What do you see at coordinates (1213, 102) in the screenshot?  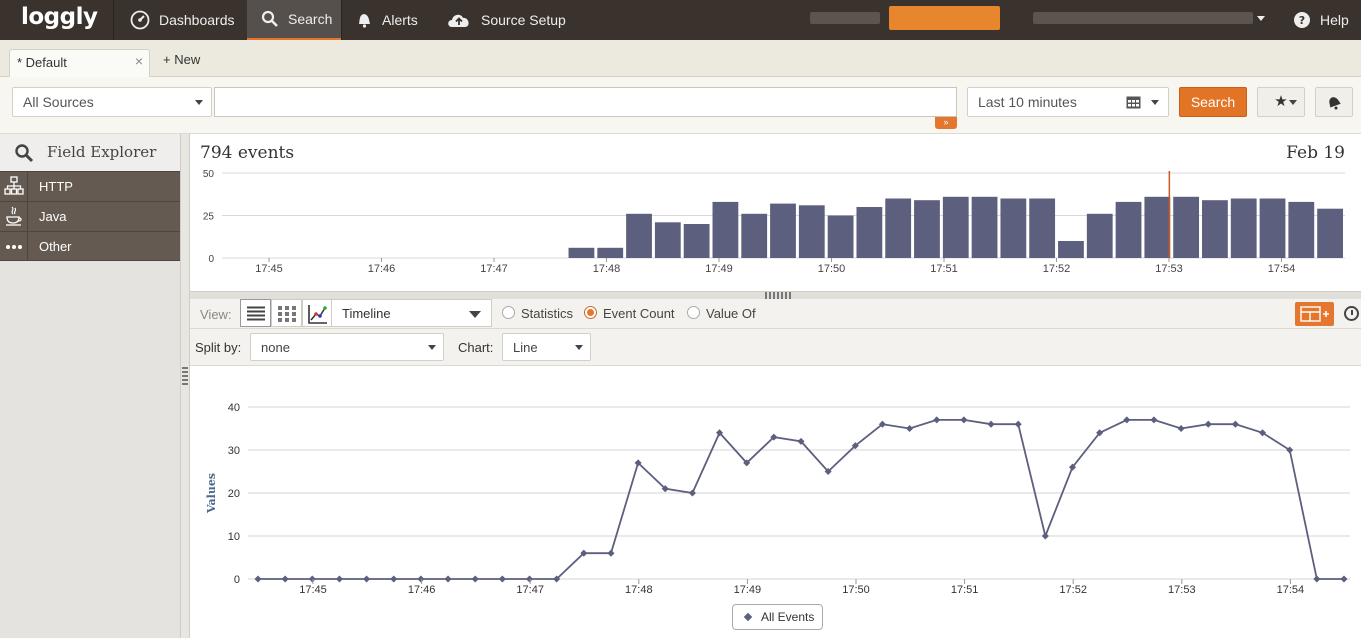 I see `search-button: Search` at bounding box center [1213, 102].